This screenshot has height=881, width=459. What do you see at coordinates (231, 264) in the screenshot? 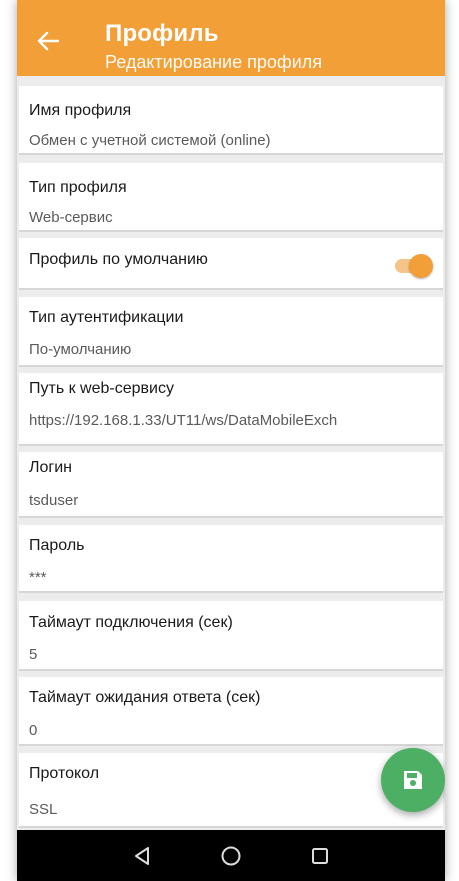
I see `field-default-profile: Профиль по умолчанию` at bounding box center [231, 264].